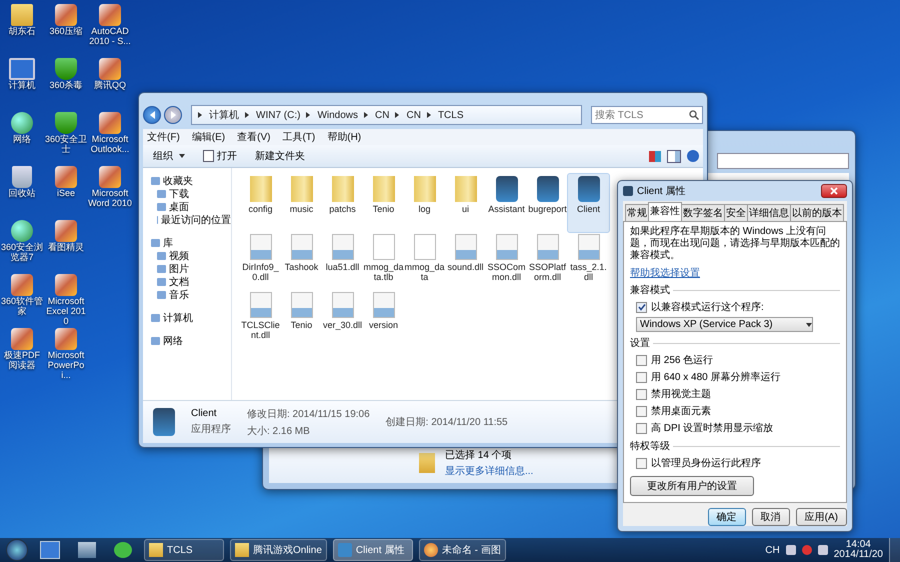  I want to click on show-desktop-button, so click(894, 550).